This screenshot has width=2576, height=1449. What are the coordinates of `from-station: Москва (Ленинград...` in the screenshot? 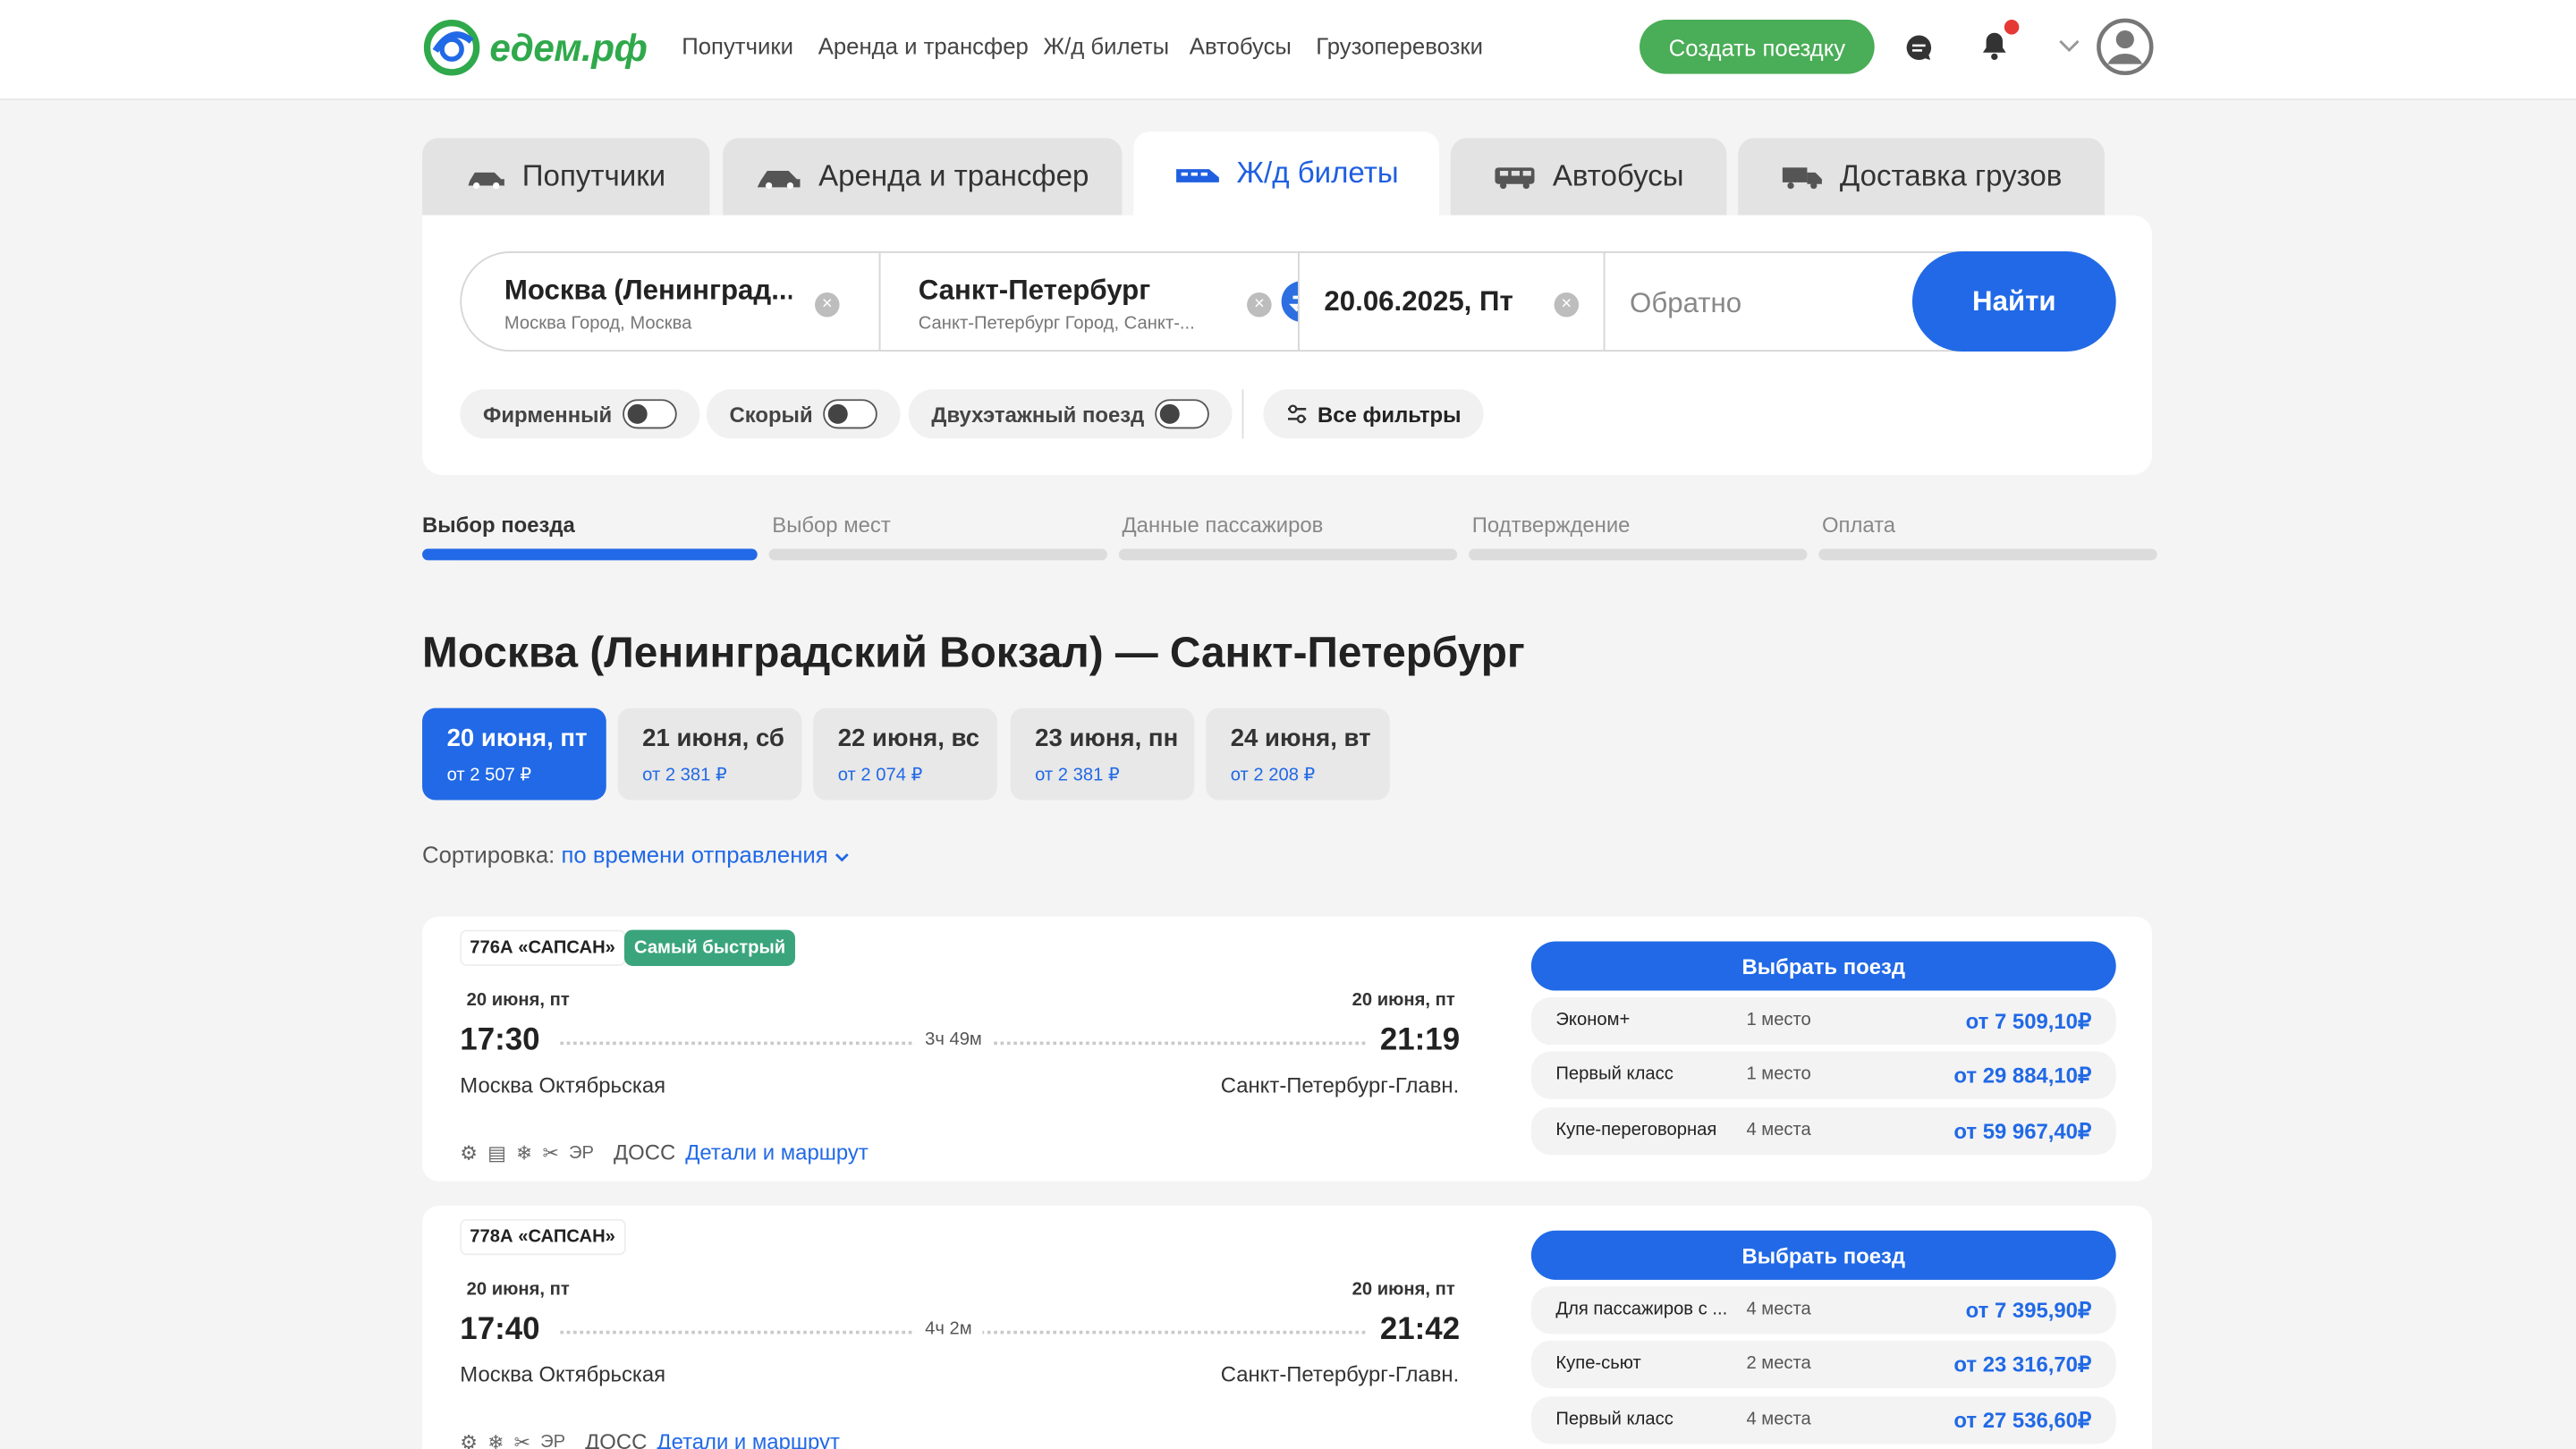 It's located at (648, 290).